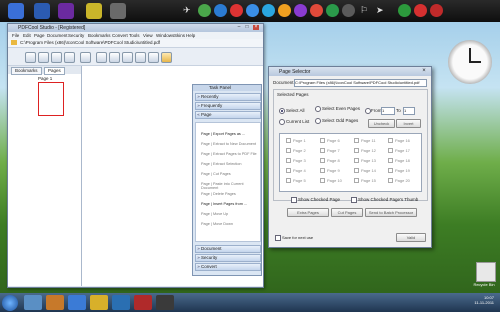 Image resolution: width=500 pixels, height=312 pixels. What do you see at coordinates (10, 303) in the screenshot?
I see `start-button` at bounding box center [10, 303].